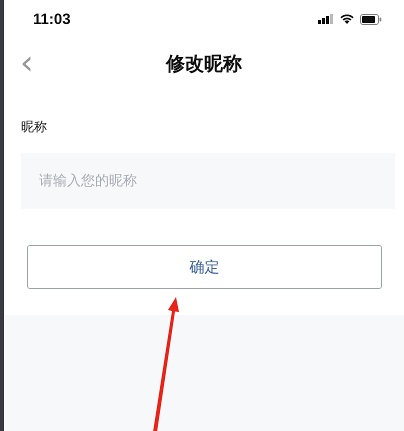 The image size is (404, 431). I want to click on page-title: 修改昵称, so click(204, 64).